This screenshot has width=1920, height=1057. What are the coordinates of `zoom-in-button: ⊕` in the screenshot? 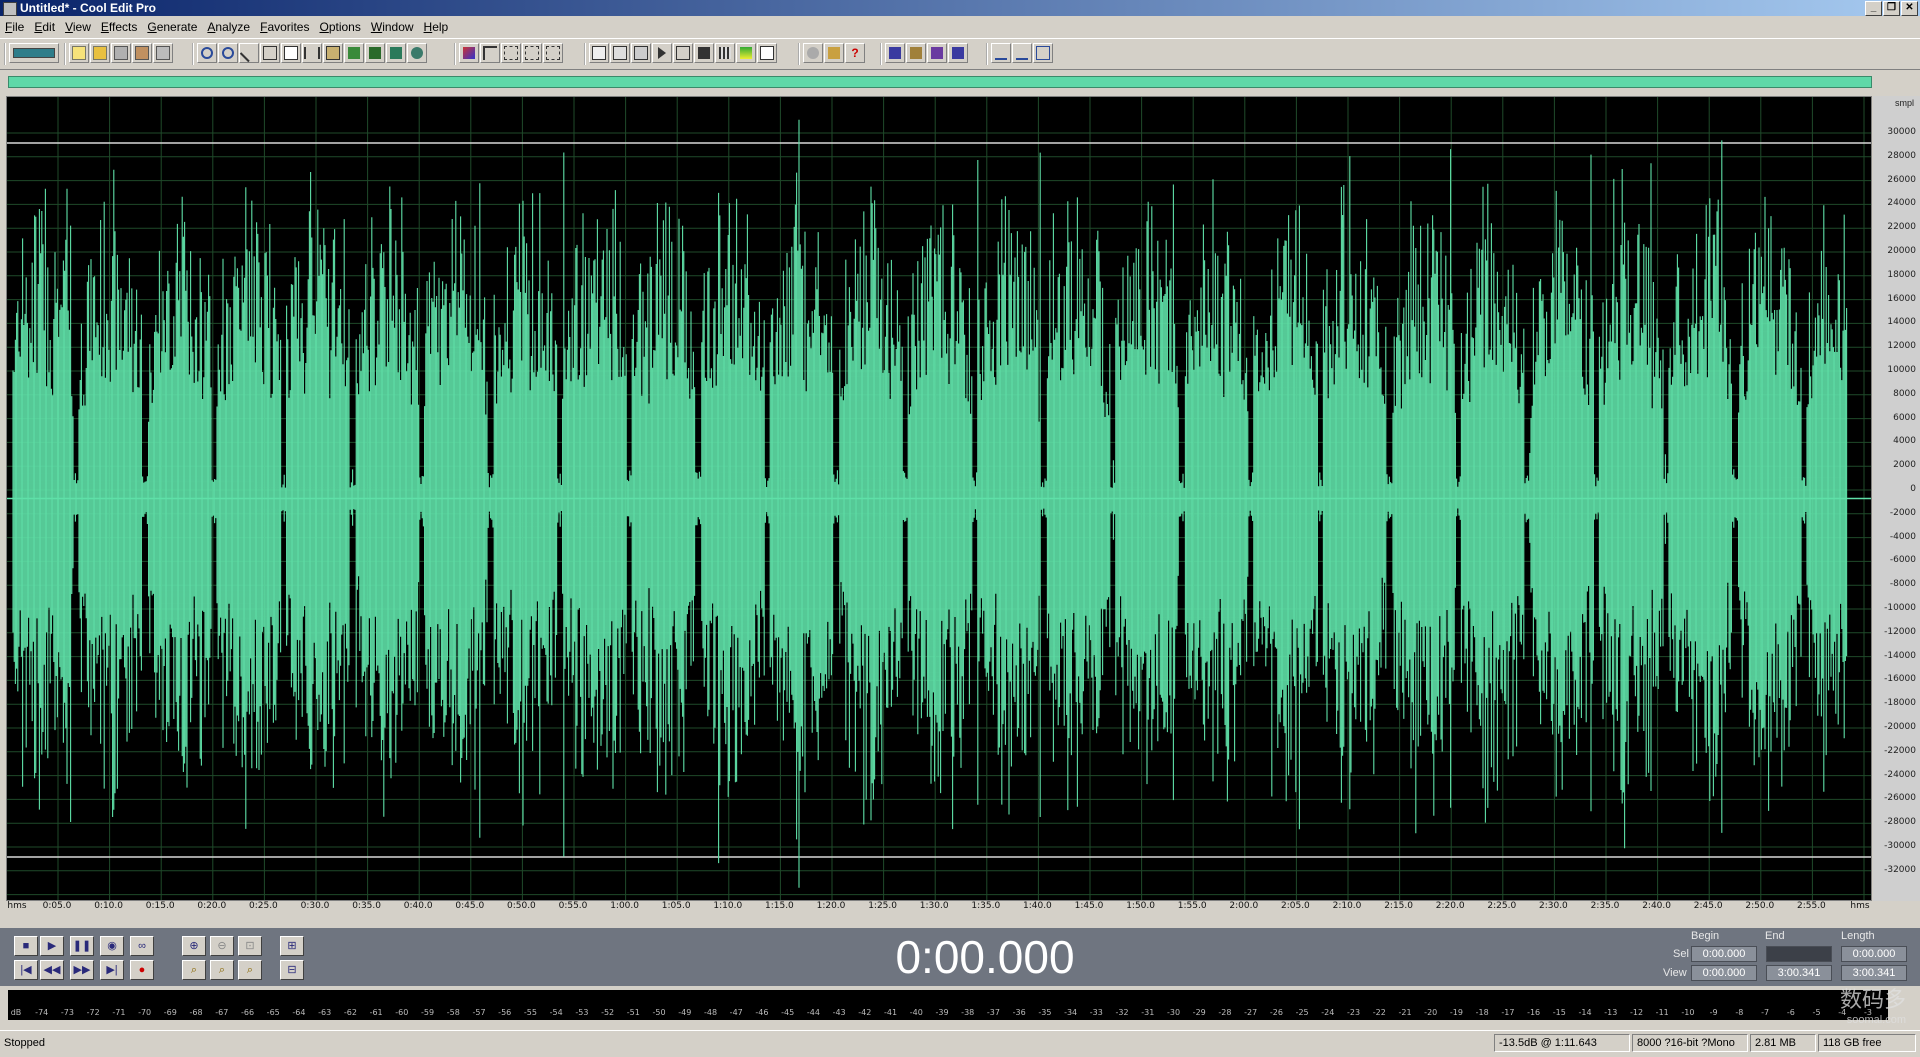 It's located at (194, 946).